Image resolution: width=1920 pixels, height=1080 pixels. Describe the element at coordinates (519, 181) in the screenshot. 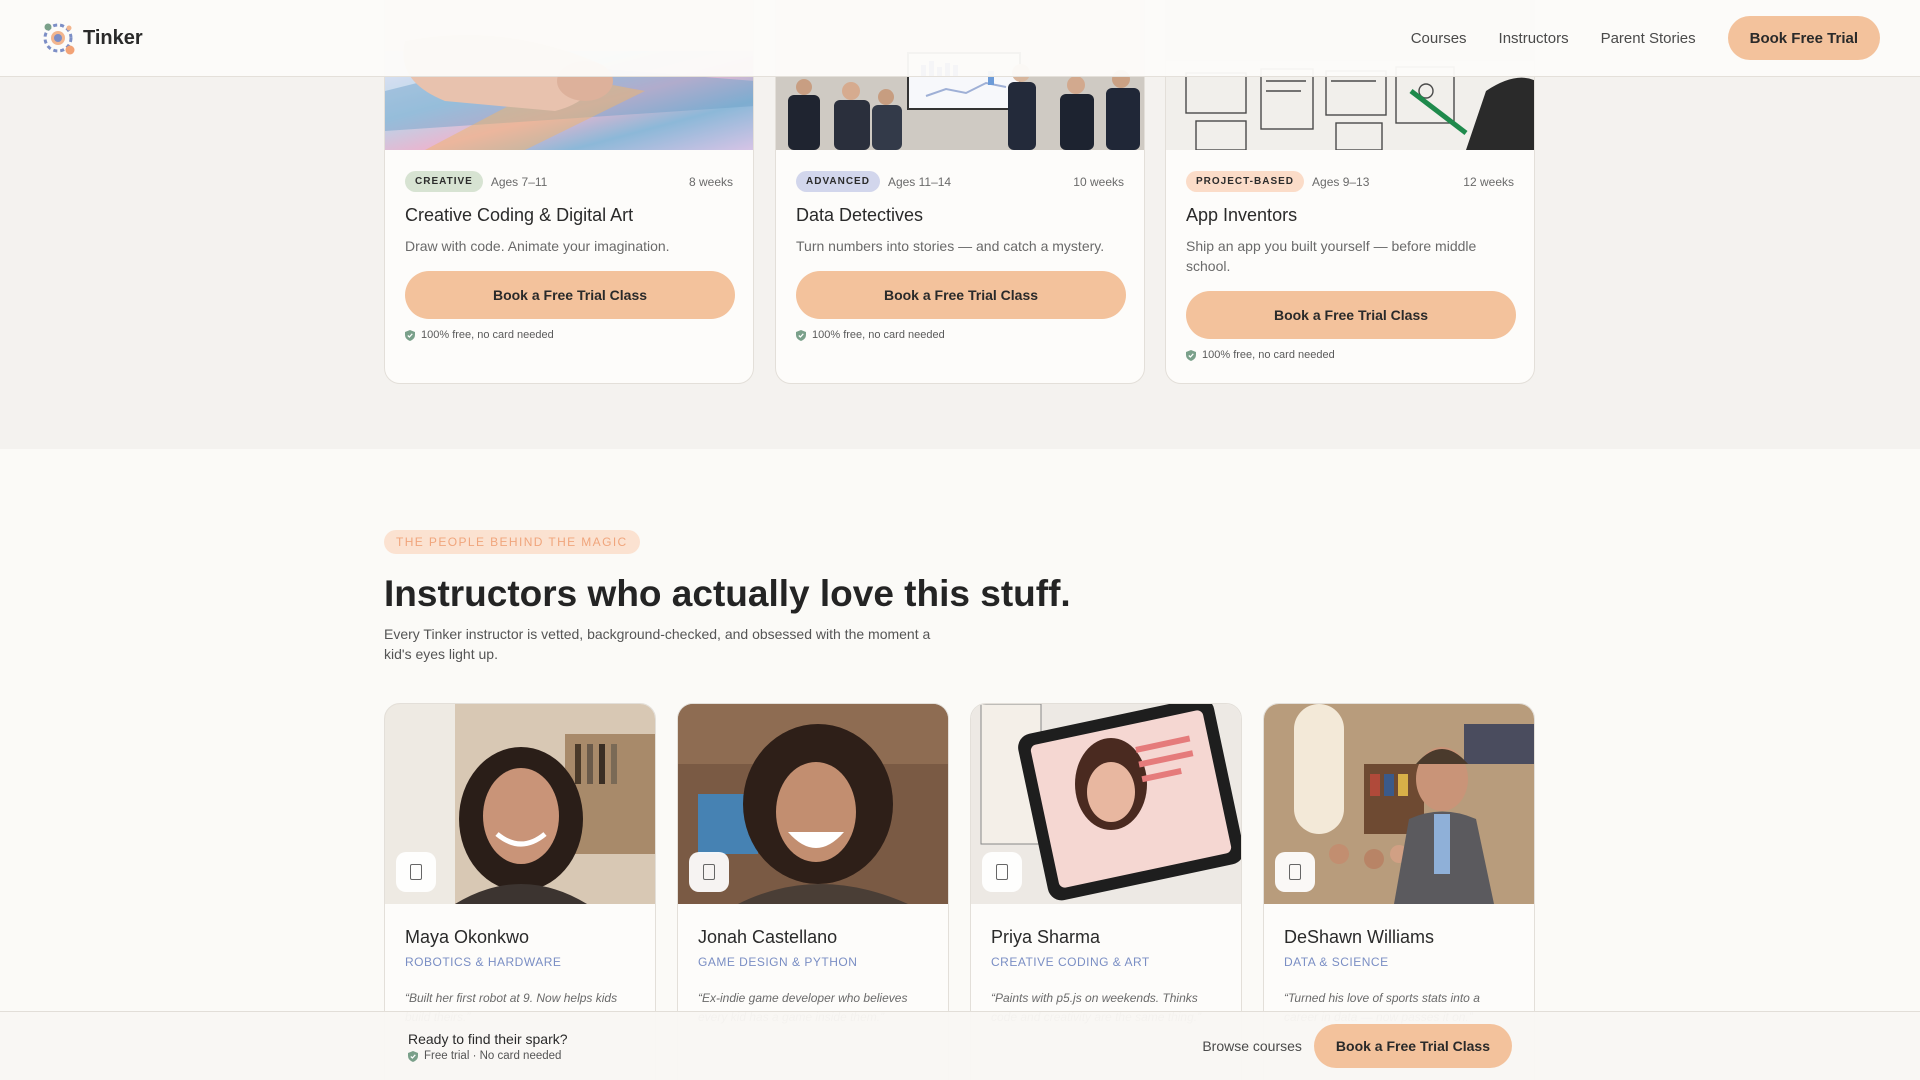

I see `course-ages: Ages 7–11` at that location.